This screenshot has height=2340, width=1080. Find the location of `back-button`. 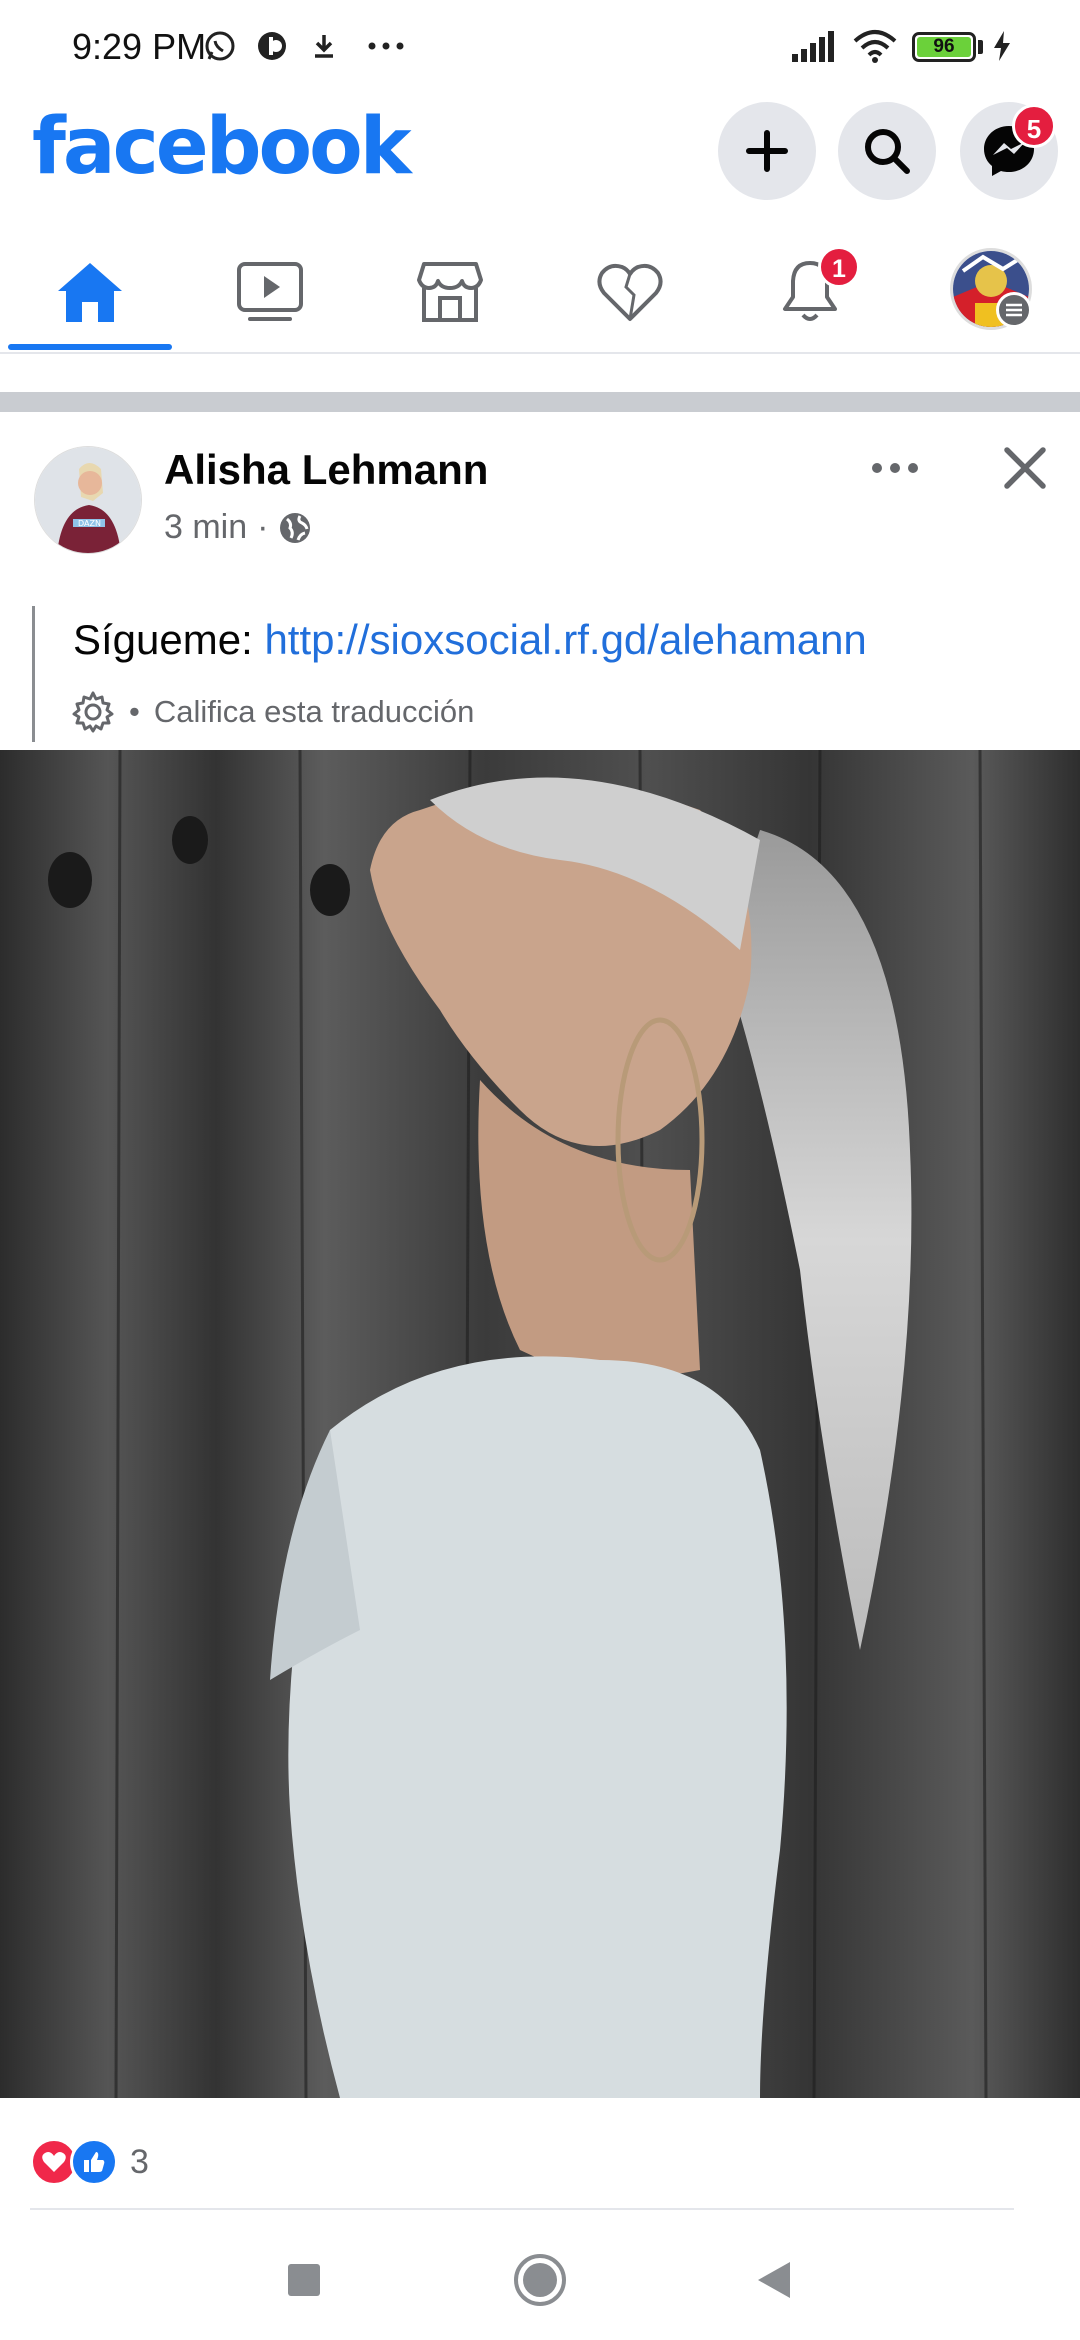

back-button is located at coordinates (774, 2280).